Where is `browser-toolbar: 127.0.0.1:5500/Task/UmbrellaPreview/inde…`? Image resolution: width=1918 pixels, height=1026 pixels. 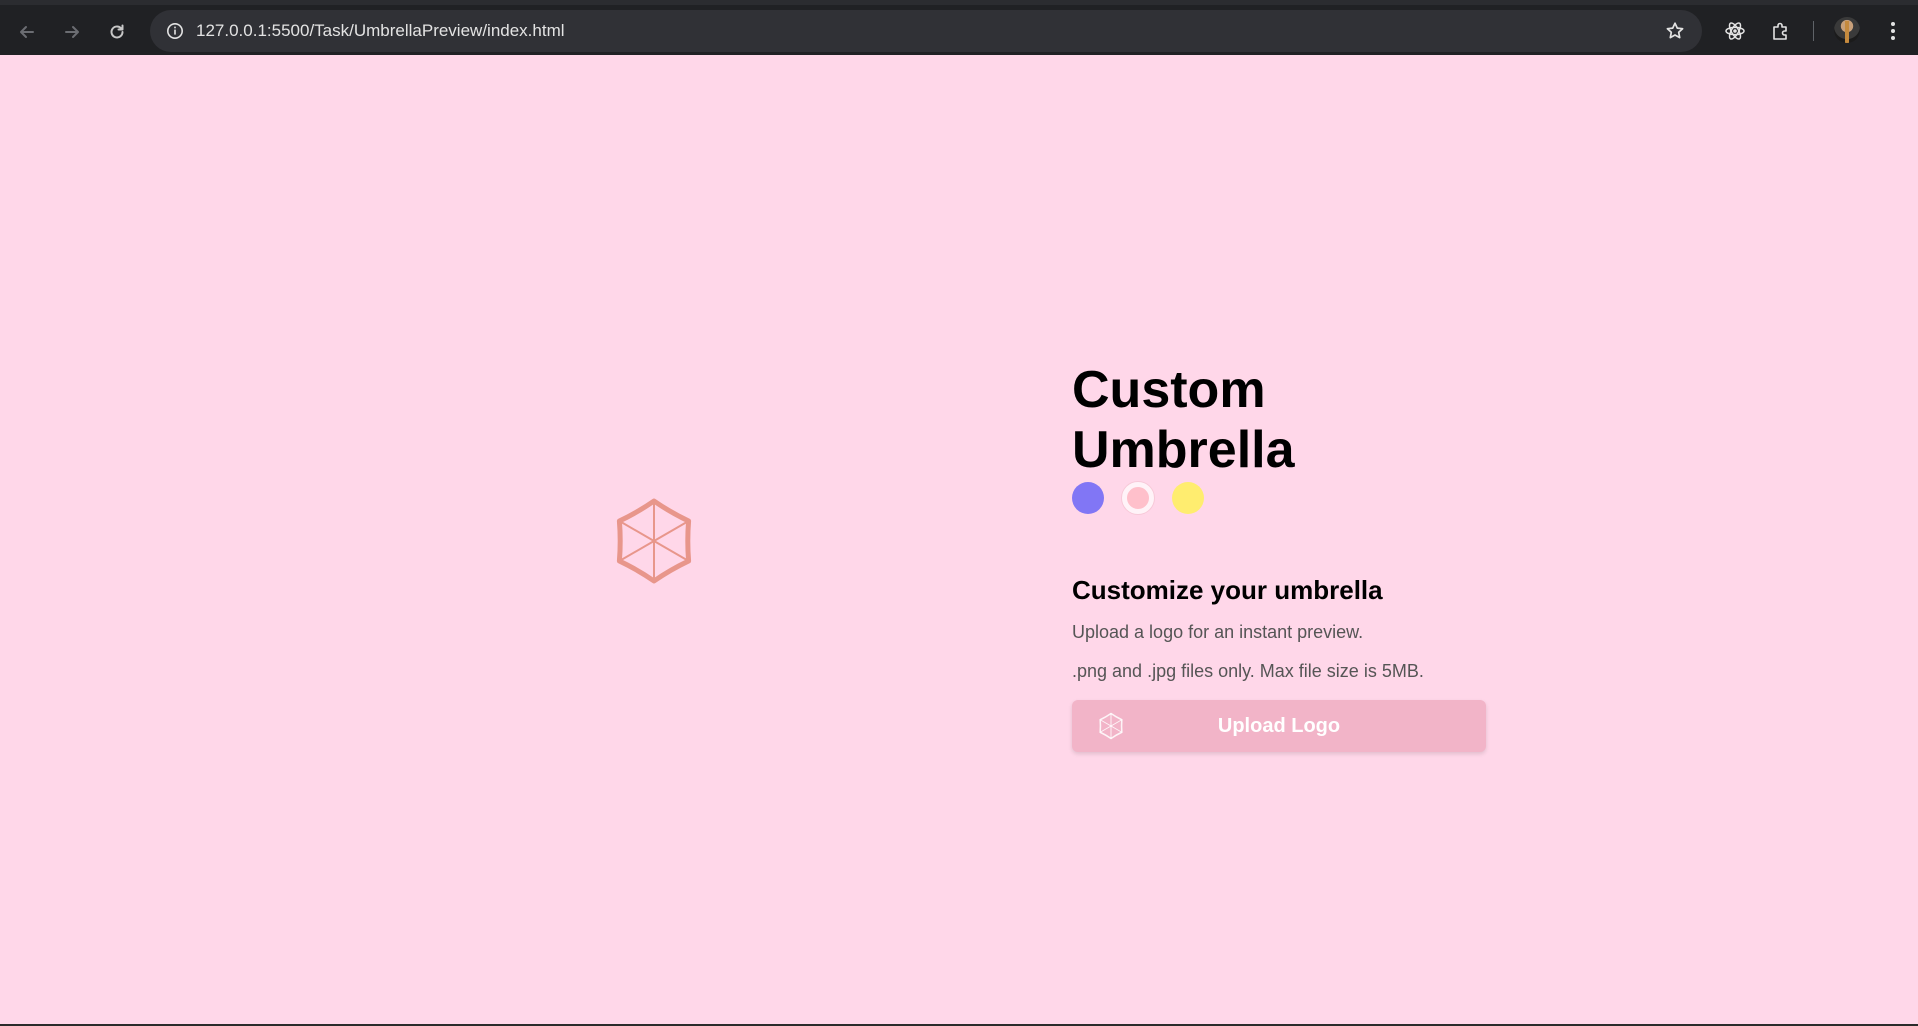 browser-toolbar: 127.0.0.1:5500/Task/UmbrellaPreview/inde… is located at coordinates (959, 27).